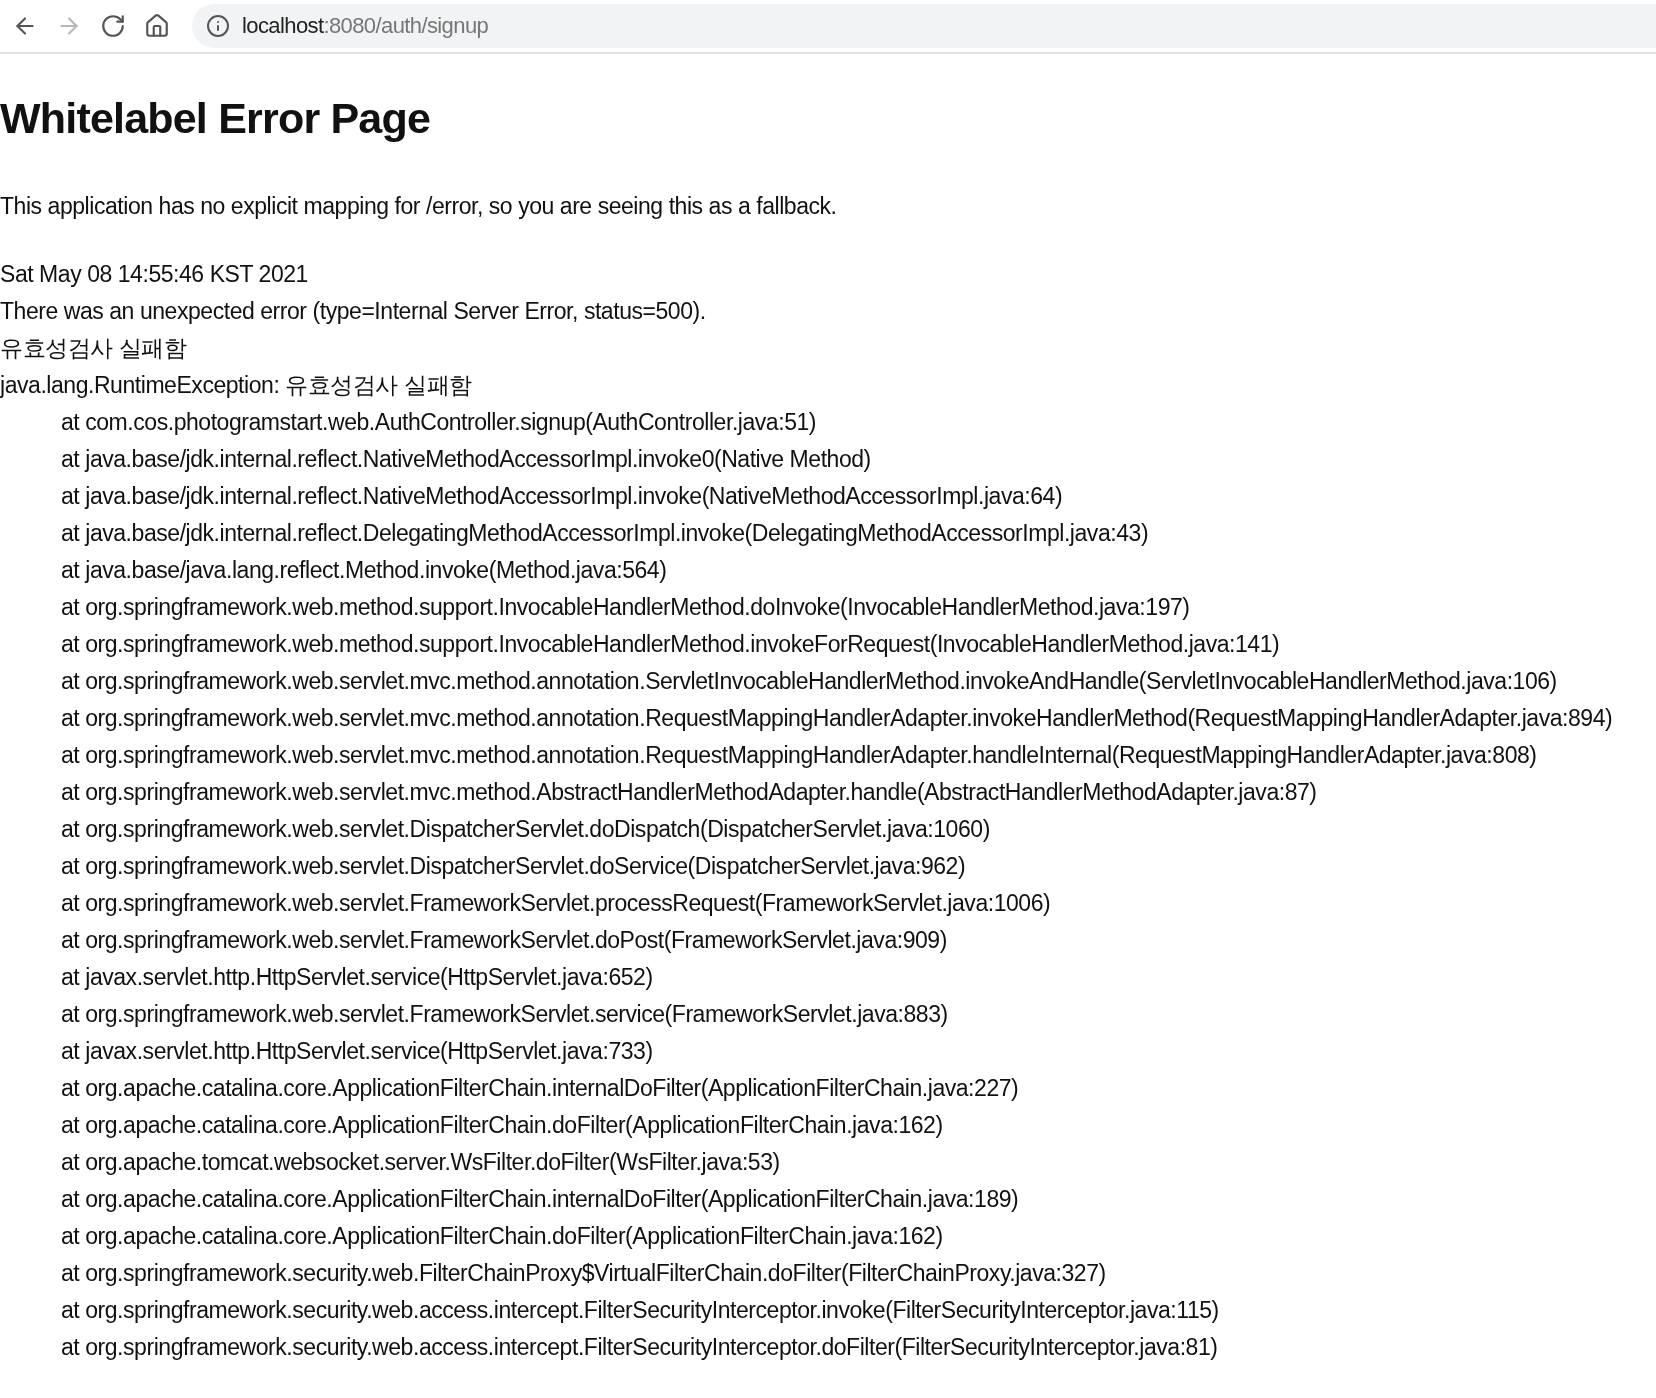  I want to click on address-bar: localhost:8080/auth/signup, so click(924, 26).